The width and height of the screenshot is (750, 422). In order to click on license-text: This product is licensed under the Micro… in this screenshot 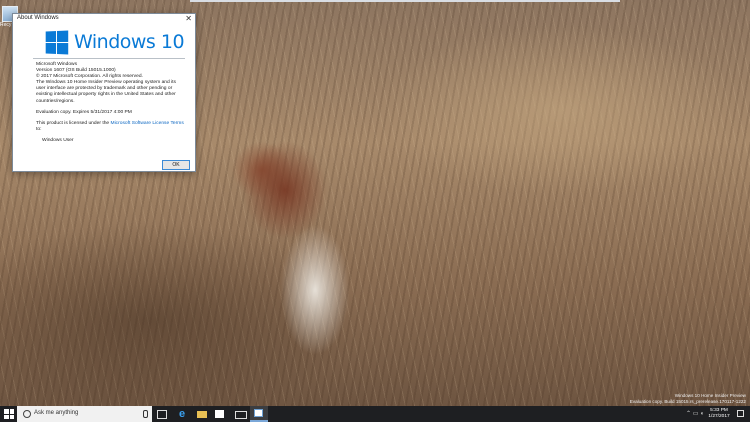, I will do `click(111, 127)`.